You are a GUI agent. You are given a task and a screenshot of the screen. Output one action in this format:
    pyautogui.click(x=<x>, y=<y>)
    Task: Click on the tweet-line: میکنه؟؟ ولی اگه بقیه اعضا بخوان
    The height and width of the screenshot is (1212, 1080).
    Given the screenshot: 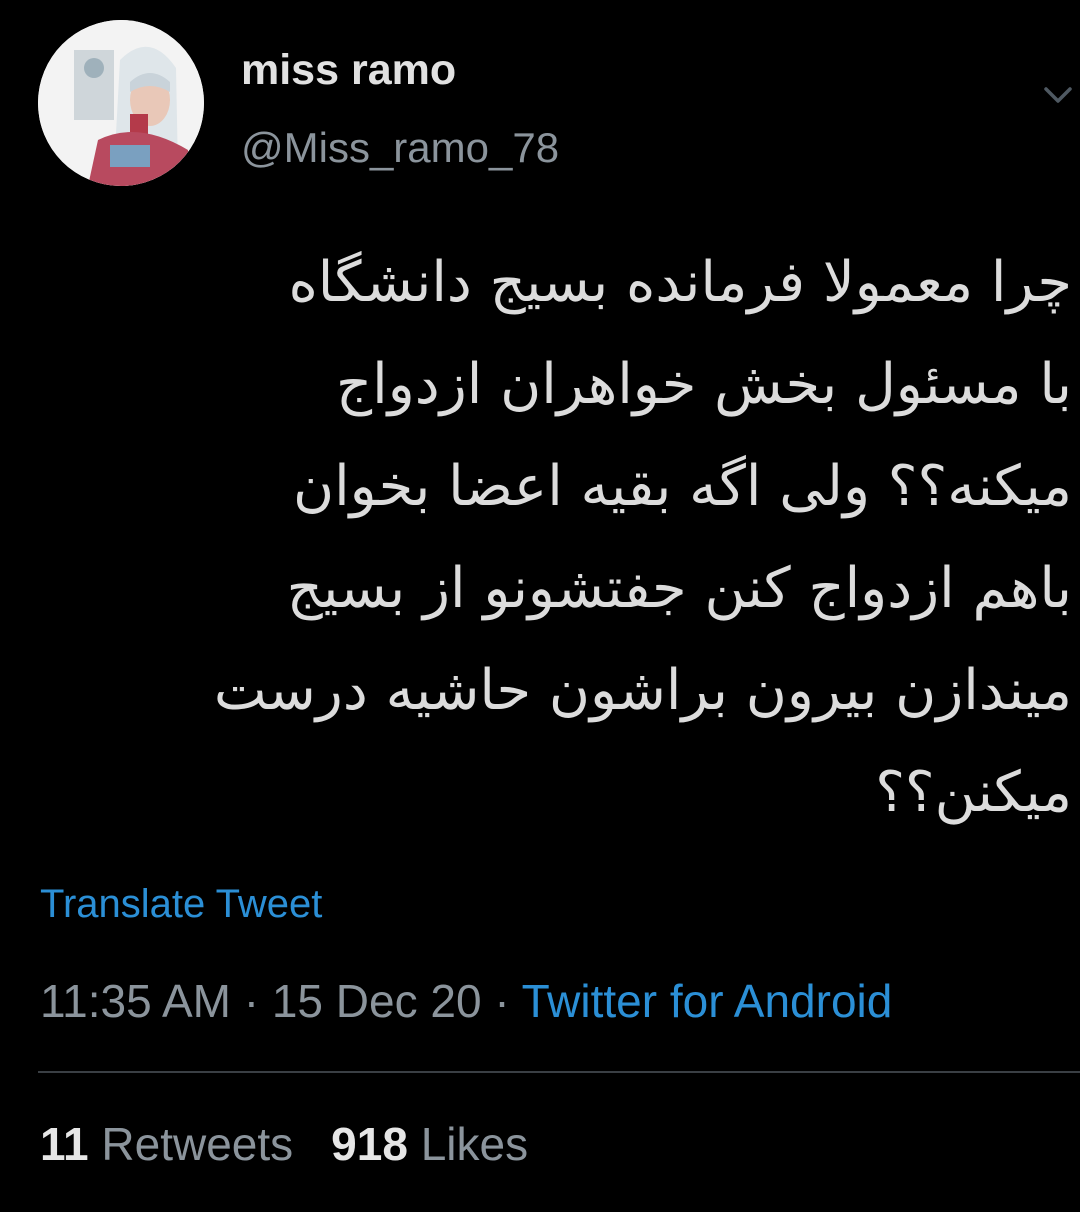 What is the action you would take?
    pyautogui.click(x=682, y=486)
    